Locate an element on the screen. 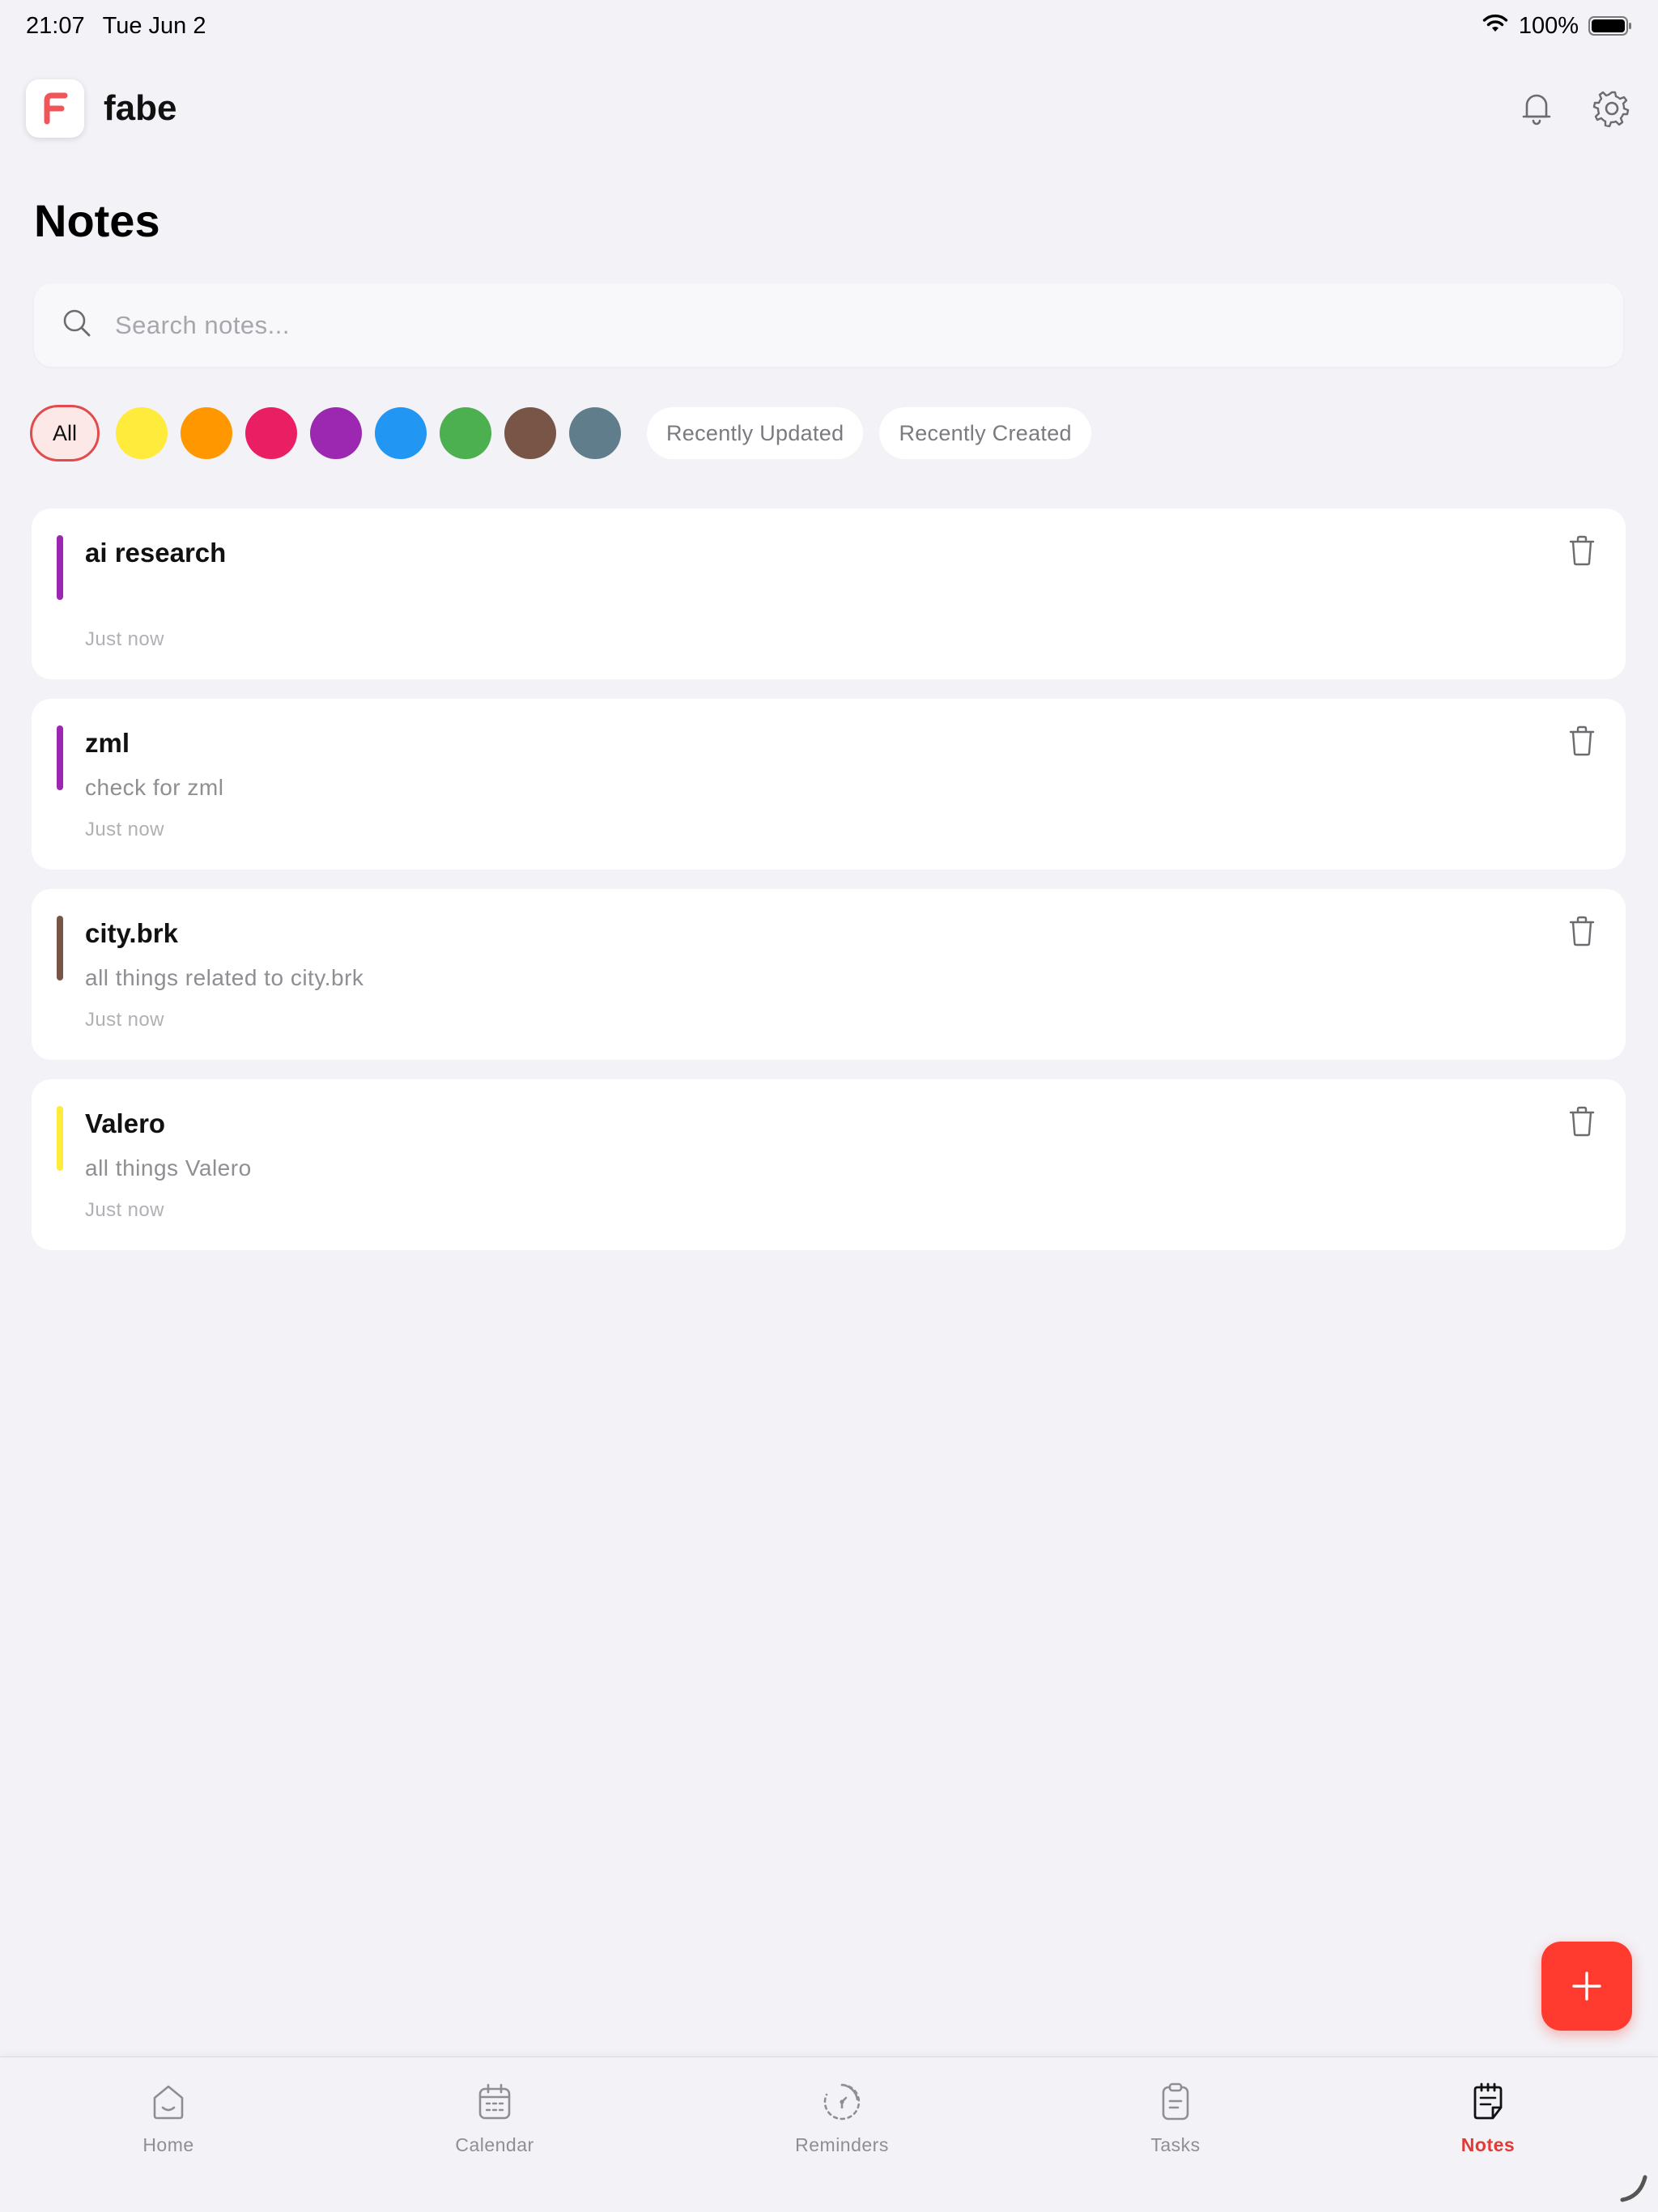 This screenshot has width=1658, height=2212. status-left: 21:07 Tue Jun 2 is located at coordinates (116, 27).